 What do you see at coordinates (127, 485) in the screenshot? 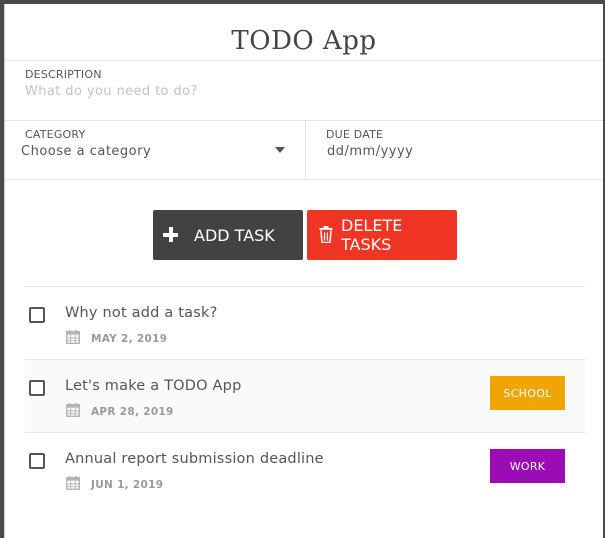
I see `task-date: JUN 1, 2019` at bounding box center [127, 485].